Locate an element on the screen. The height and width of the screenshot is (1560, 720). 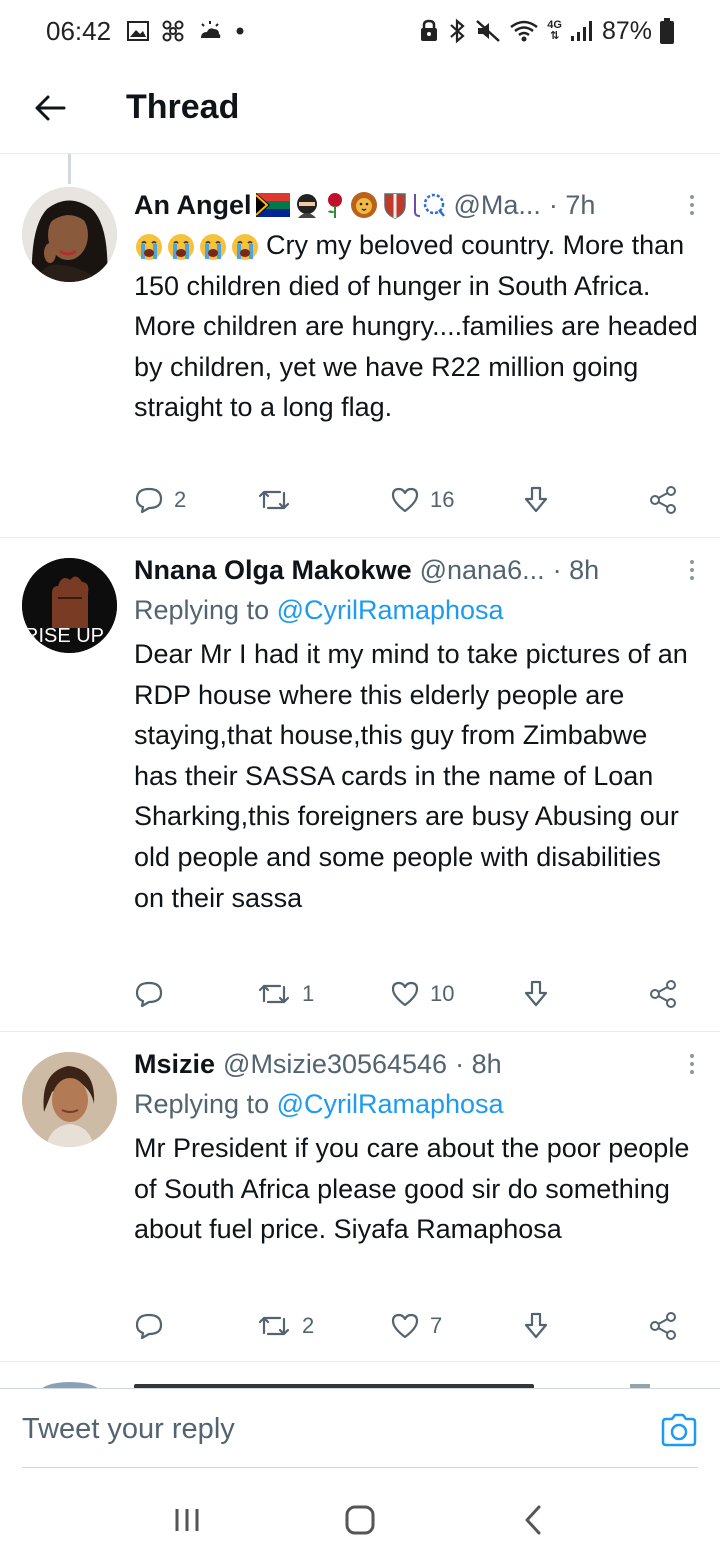
wifi-icon is located at coordinates (524, 31).